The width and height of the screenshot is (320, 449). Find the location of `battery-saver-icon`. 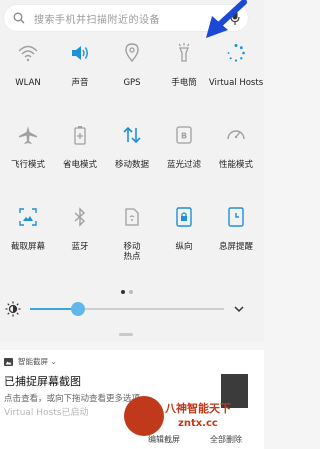

battery-saver-icon is located at coordinates (80, 135).